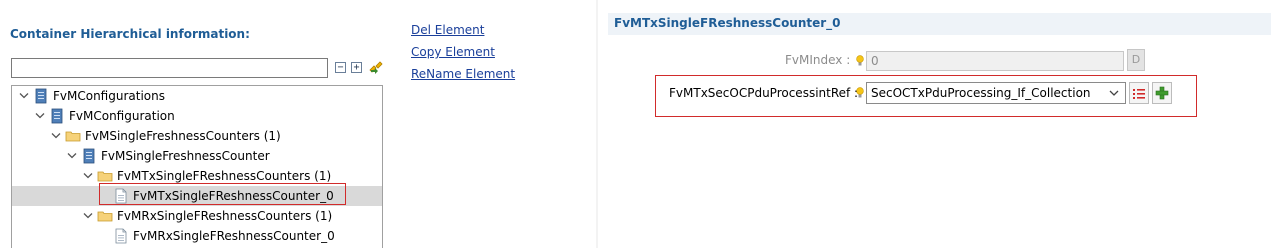 The width and height of the screenshot is (1271, 248). Describe the element at coordinates (818, 60) in the screenshot. I see `fvmindex-label: FvMIndex :` at that location.